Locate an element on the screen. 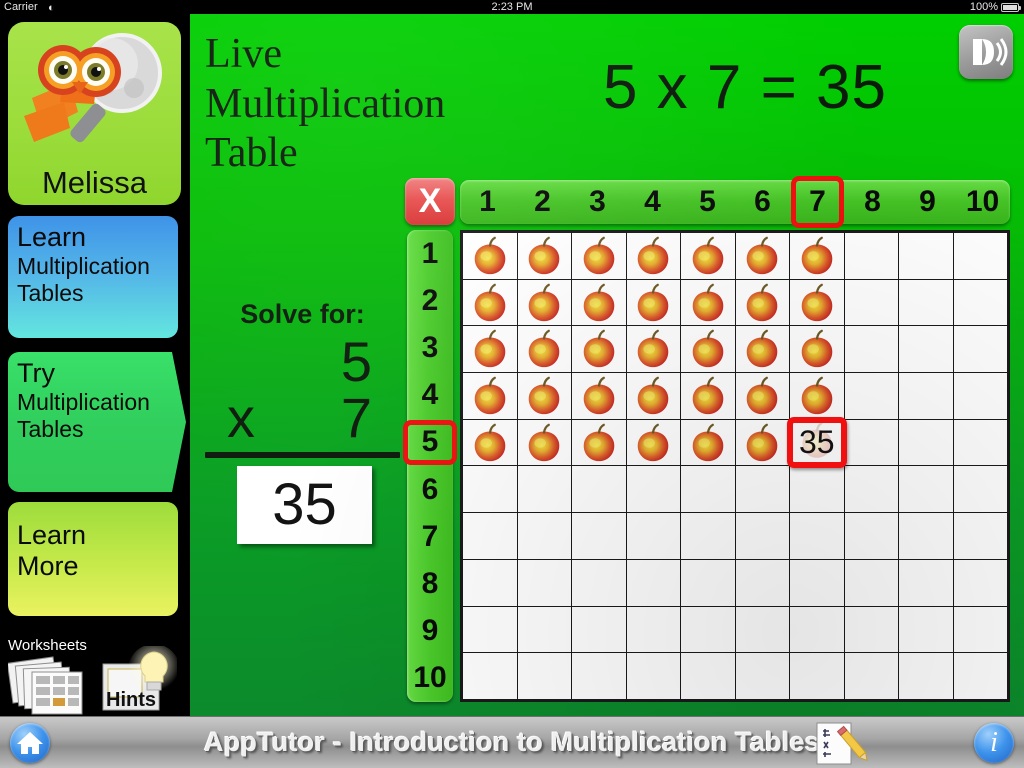 The image size is (1024, 768). grid-column-header-3: 3 is located at coordinates (597, 202).